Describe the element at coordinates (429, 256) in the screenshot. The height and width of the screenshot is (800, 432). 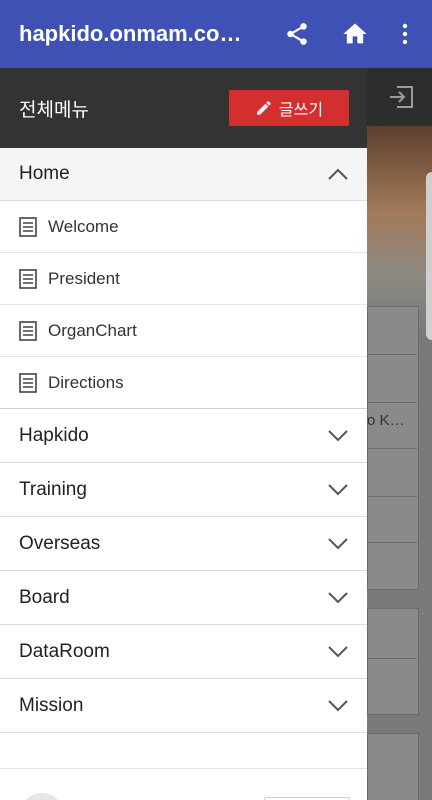
I see `background-side-tab` at that location.